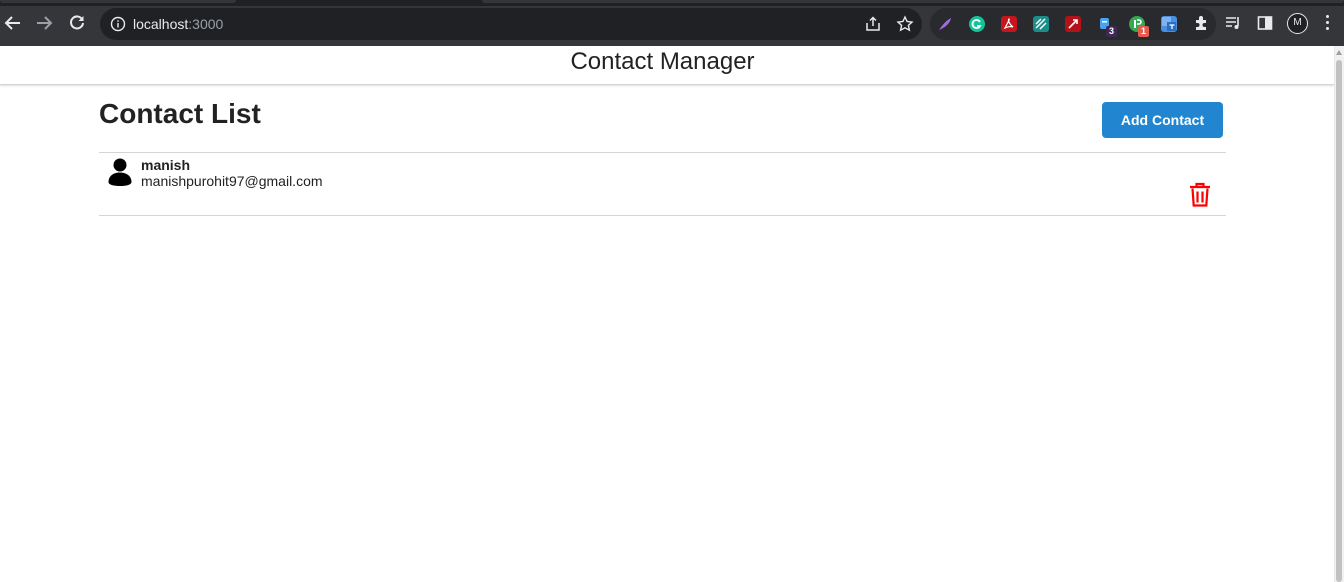 The width and height of the screenshot is (1344, 582). What do you see at coordinates (913, 1) in the screenshot?
I see `inactive-tab-edge` at bounding box center [913, 1].